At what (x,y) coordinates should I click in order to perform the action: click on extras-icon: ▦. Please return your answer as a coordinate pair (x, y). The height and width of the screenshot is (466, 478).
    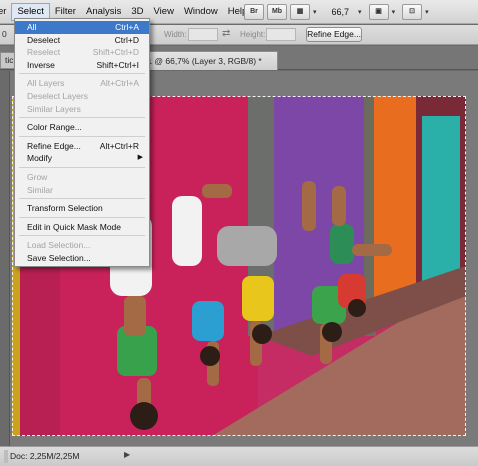
    Looking at the image, I should click on (300, 12).